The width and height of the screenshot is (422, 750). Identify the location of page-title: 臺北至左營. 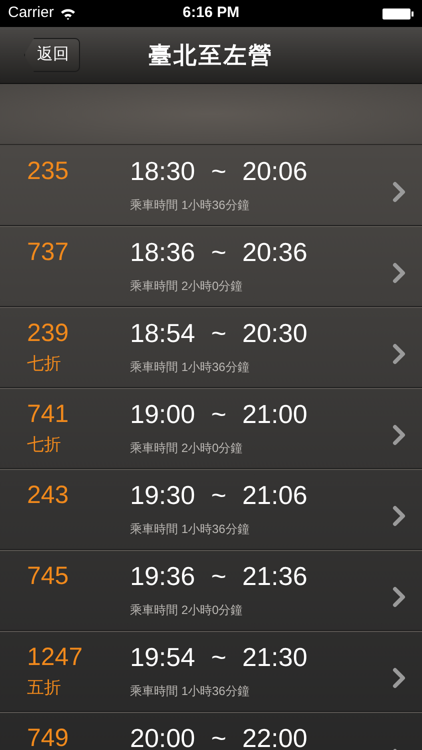
(211, 55).